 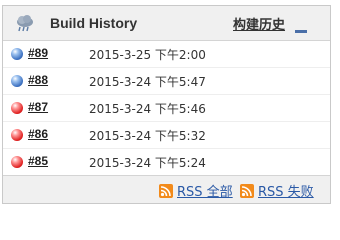 I want to click on build-row: #85 2015-3-24 下午5:24, so click(x=166, y=161).